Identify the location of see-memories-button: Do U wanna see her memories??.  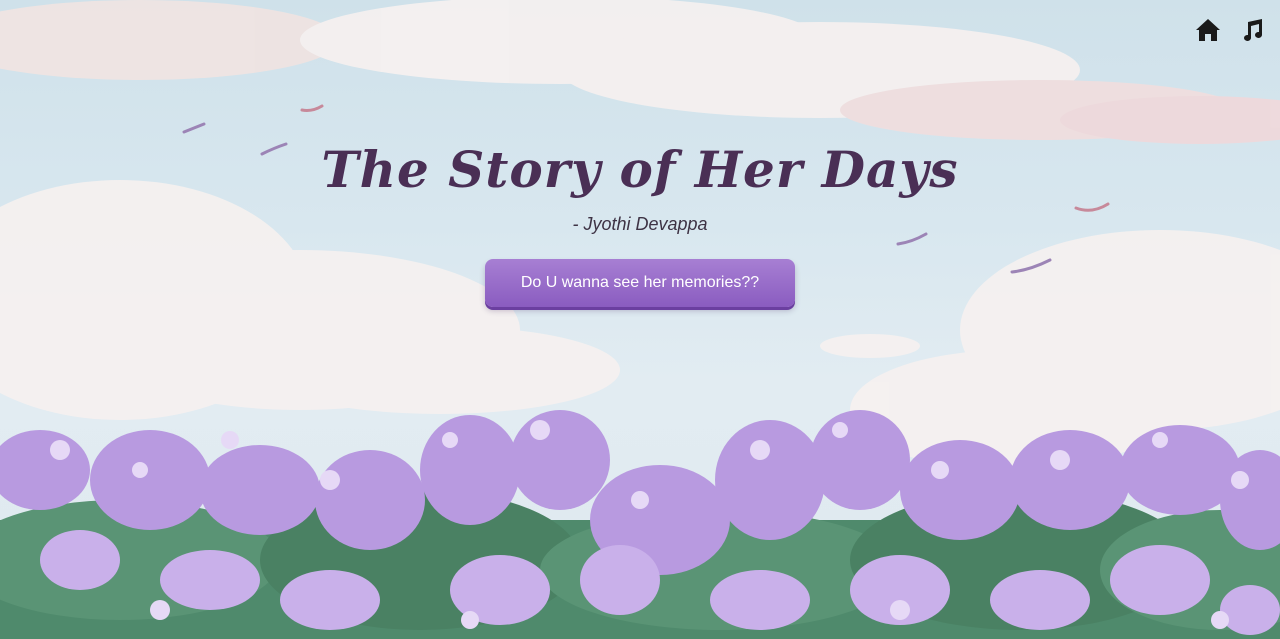
(640, 283).